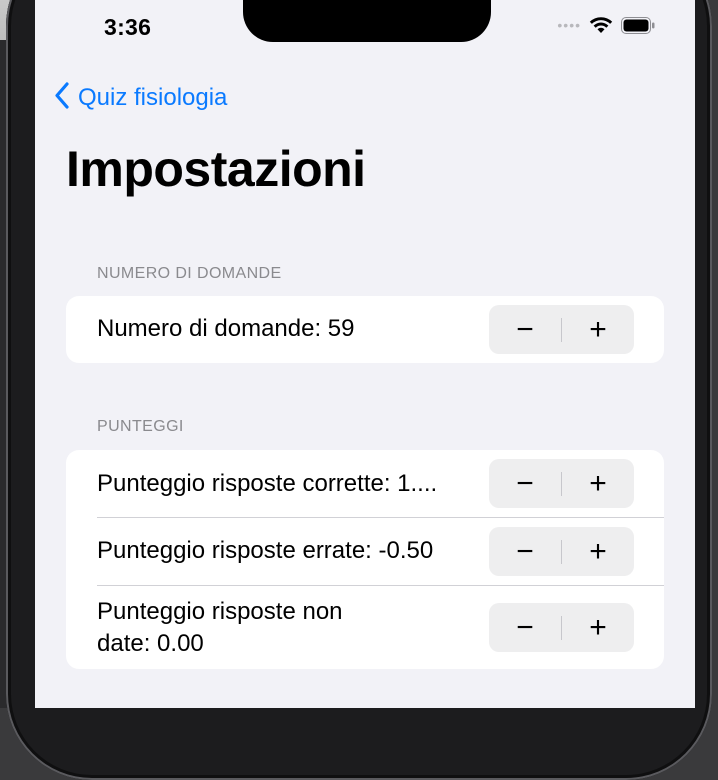  I want to click on settings-row: Numero di domande: 59 − +, so click(365, 329).